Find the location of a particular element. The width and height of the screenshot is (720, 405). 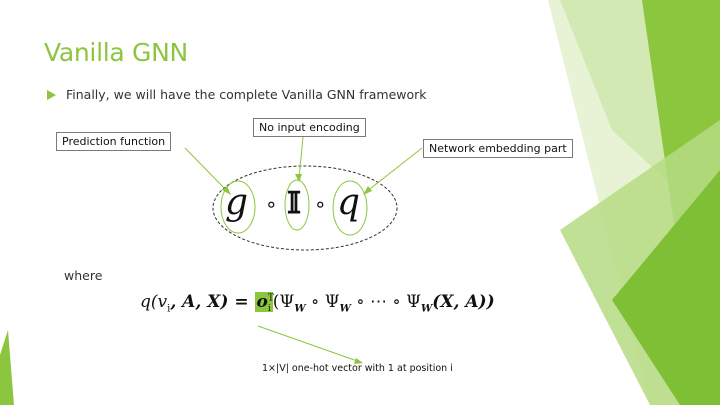

arrow-one-hot is located at coordinates (309, 344).